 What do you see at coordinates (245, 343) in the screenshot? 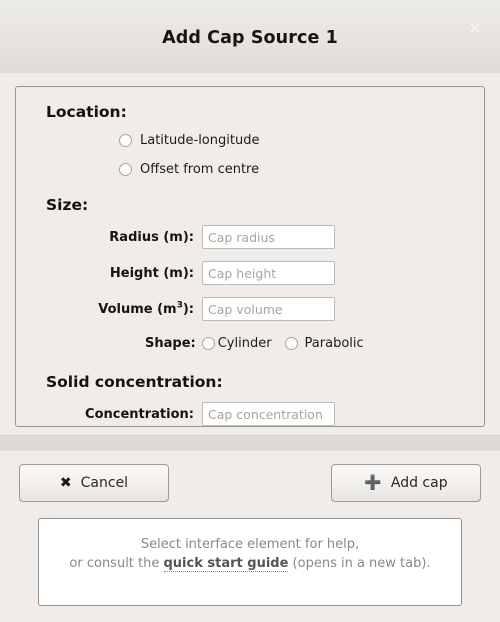
I see `radio-label-cylinder: Cylinder` at bounding box center [245, 343].